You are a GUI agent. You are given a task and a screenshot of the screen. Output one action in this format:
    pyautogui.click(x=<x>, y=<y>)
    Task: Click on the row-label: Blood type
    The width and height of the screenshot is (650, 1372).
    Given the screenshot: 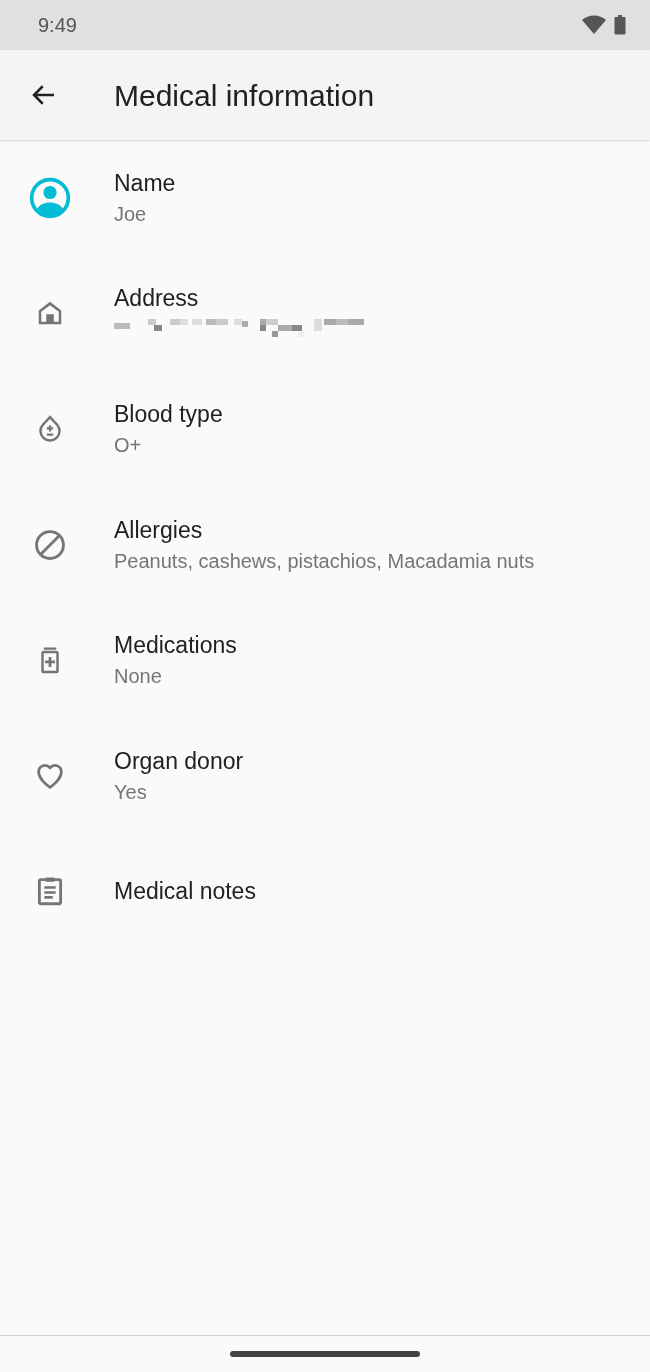 What is the action you would take?
    pyautogui.click(x=168, y=414)
    